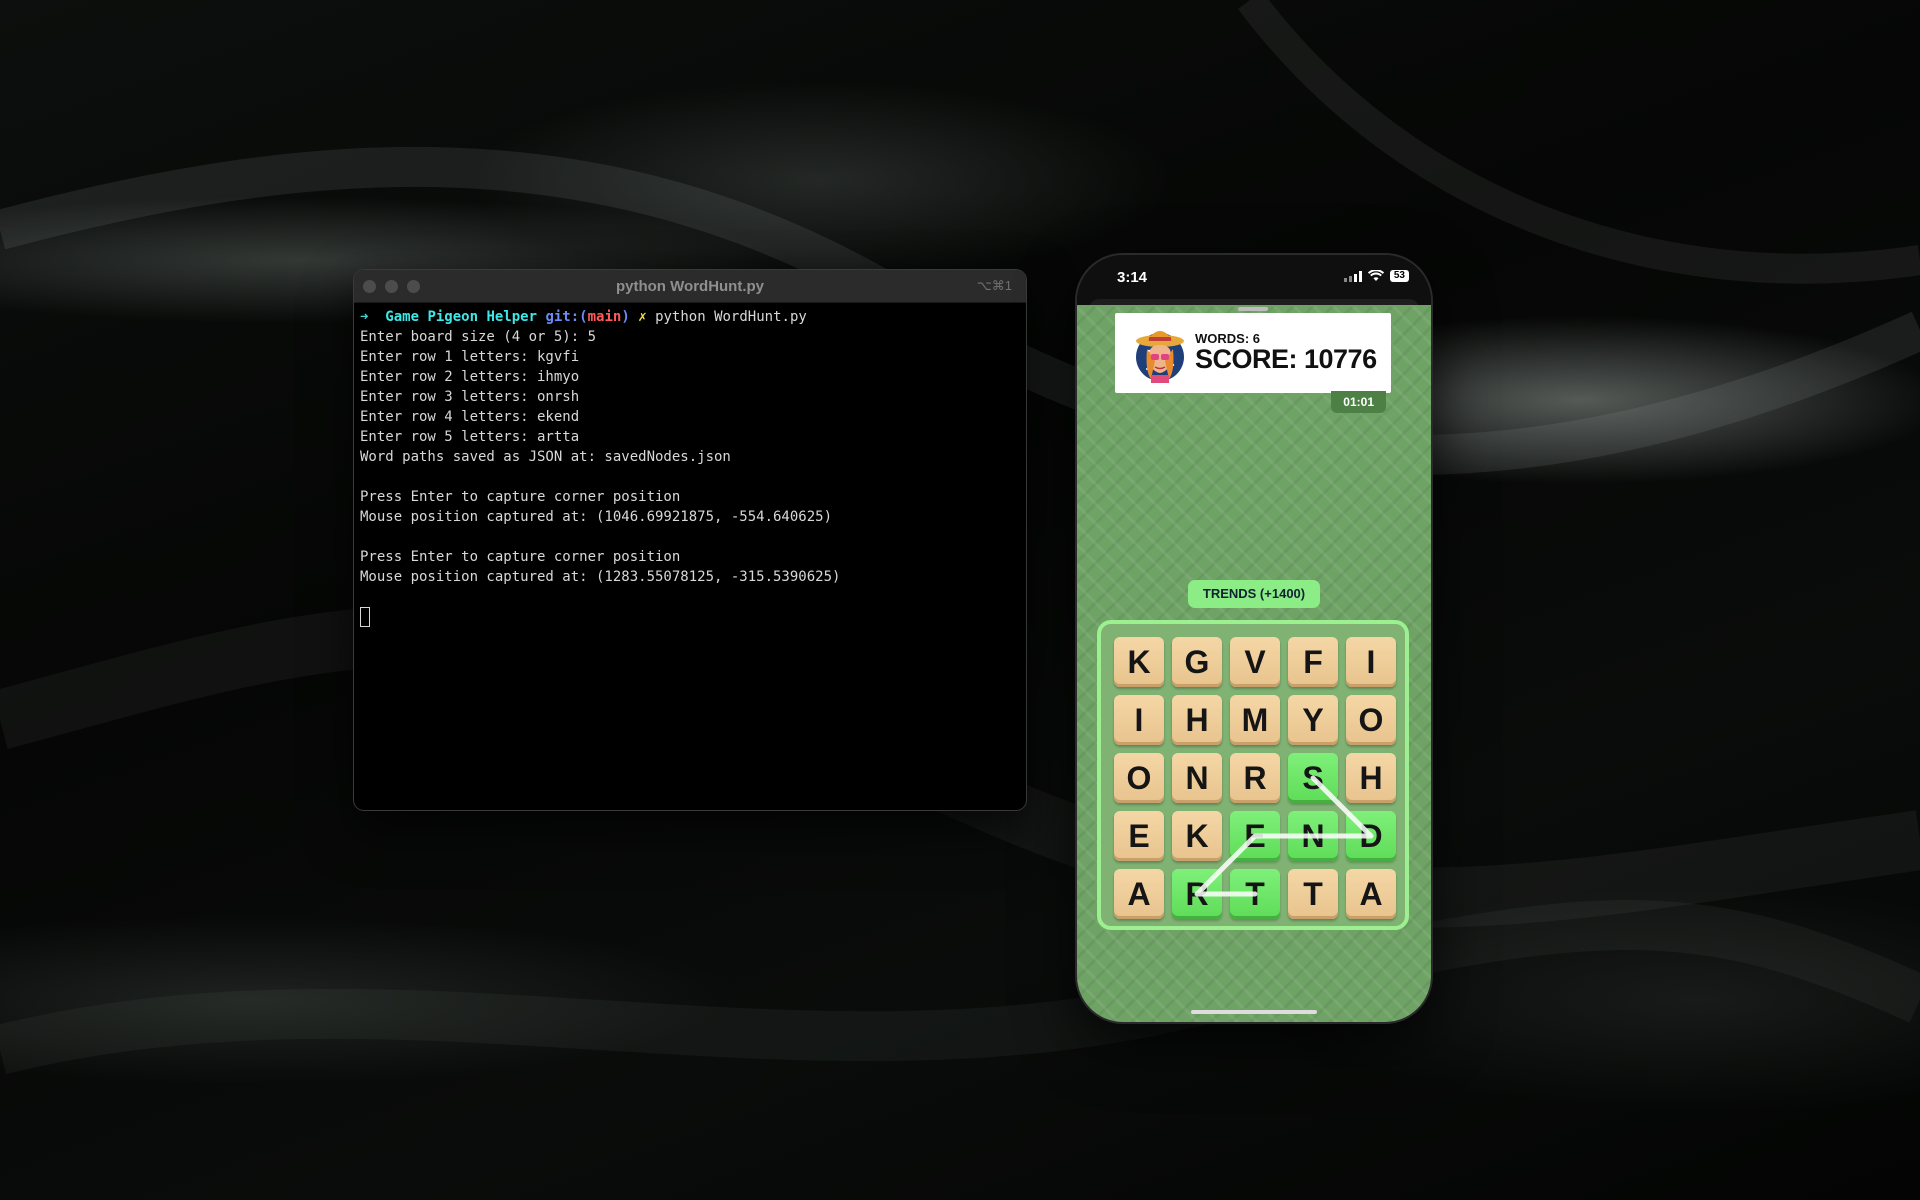  What do you see at coordinates (604, 317) in the screenshot?
I see `prompt-git-branch: main` at bounding box center [604, 317].